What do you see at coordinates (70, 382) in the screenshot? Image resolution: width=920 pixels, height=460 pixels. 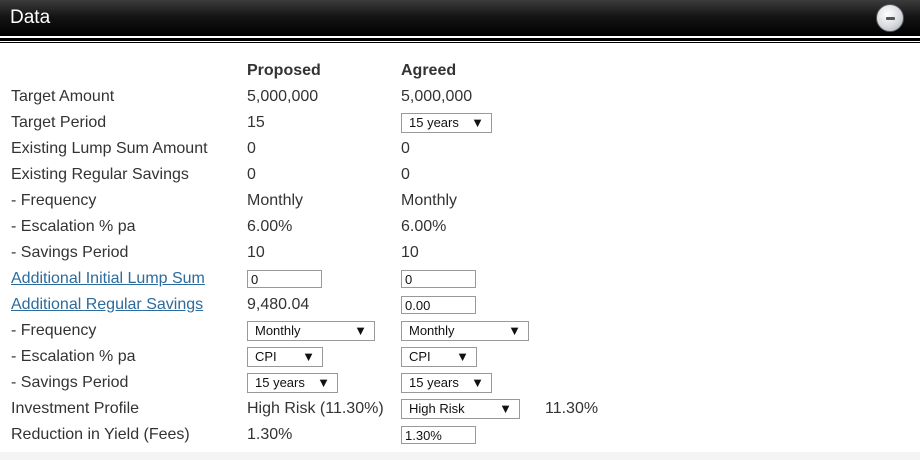 I see `label-additional-savings-period: - Savings Period` at bounding box center [70, 382].